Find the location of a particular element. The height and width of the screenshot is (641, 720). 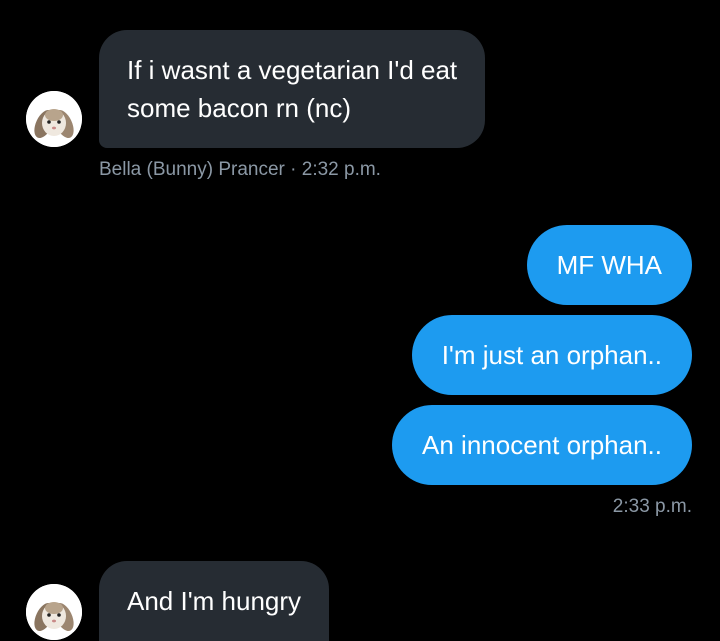

message-text: And I'm hungry is located at coordinates (214, 601).